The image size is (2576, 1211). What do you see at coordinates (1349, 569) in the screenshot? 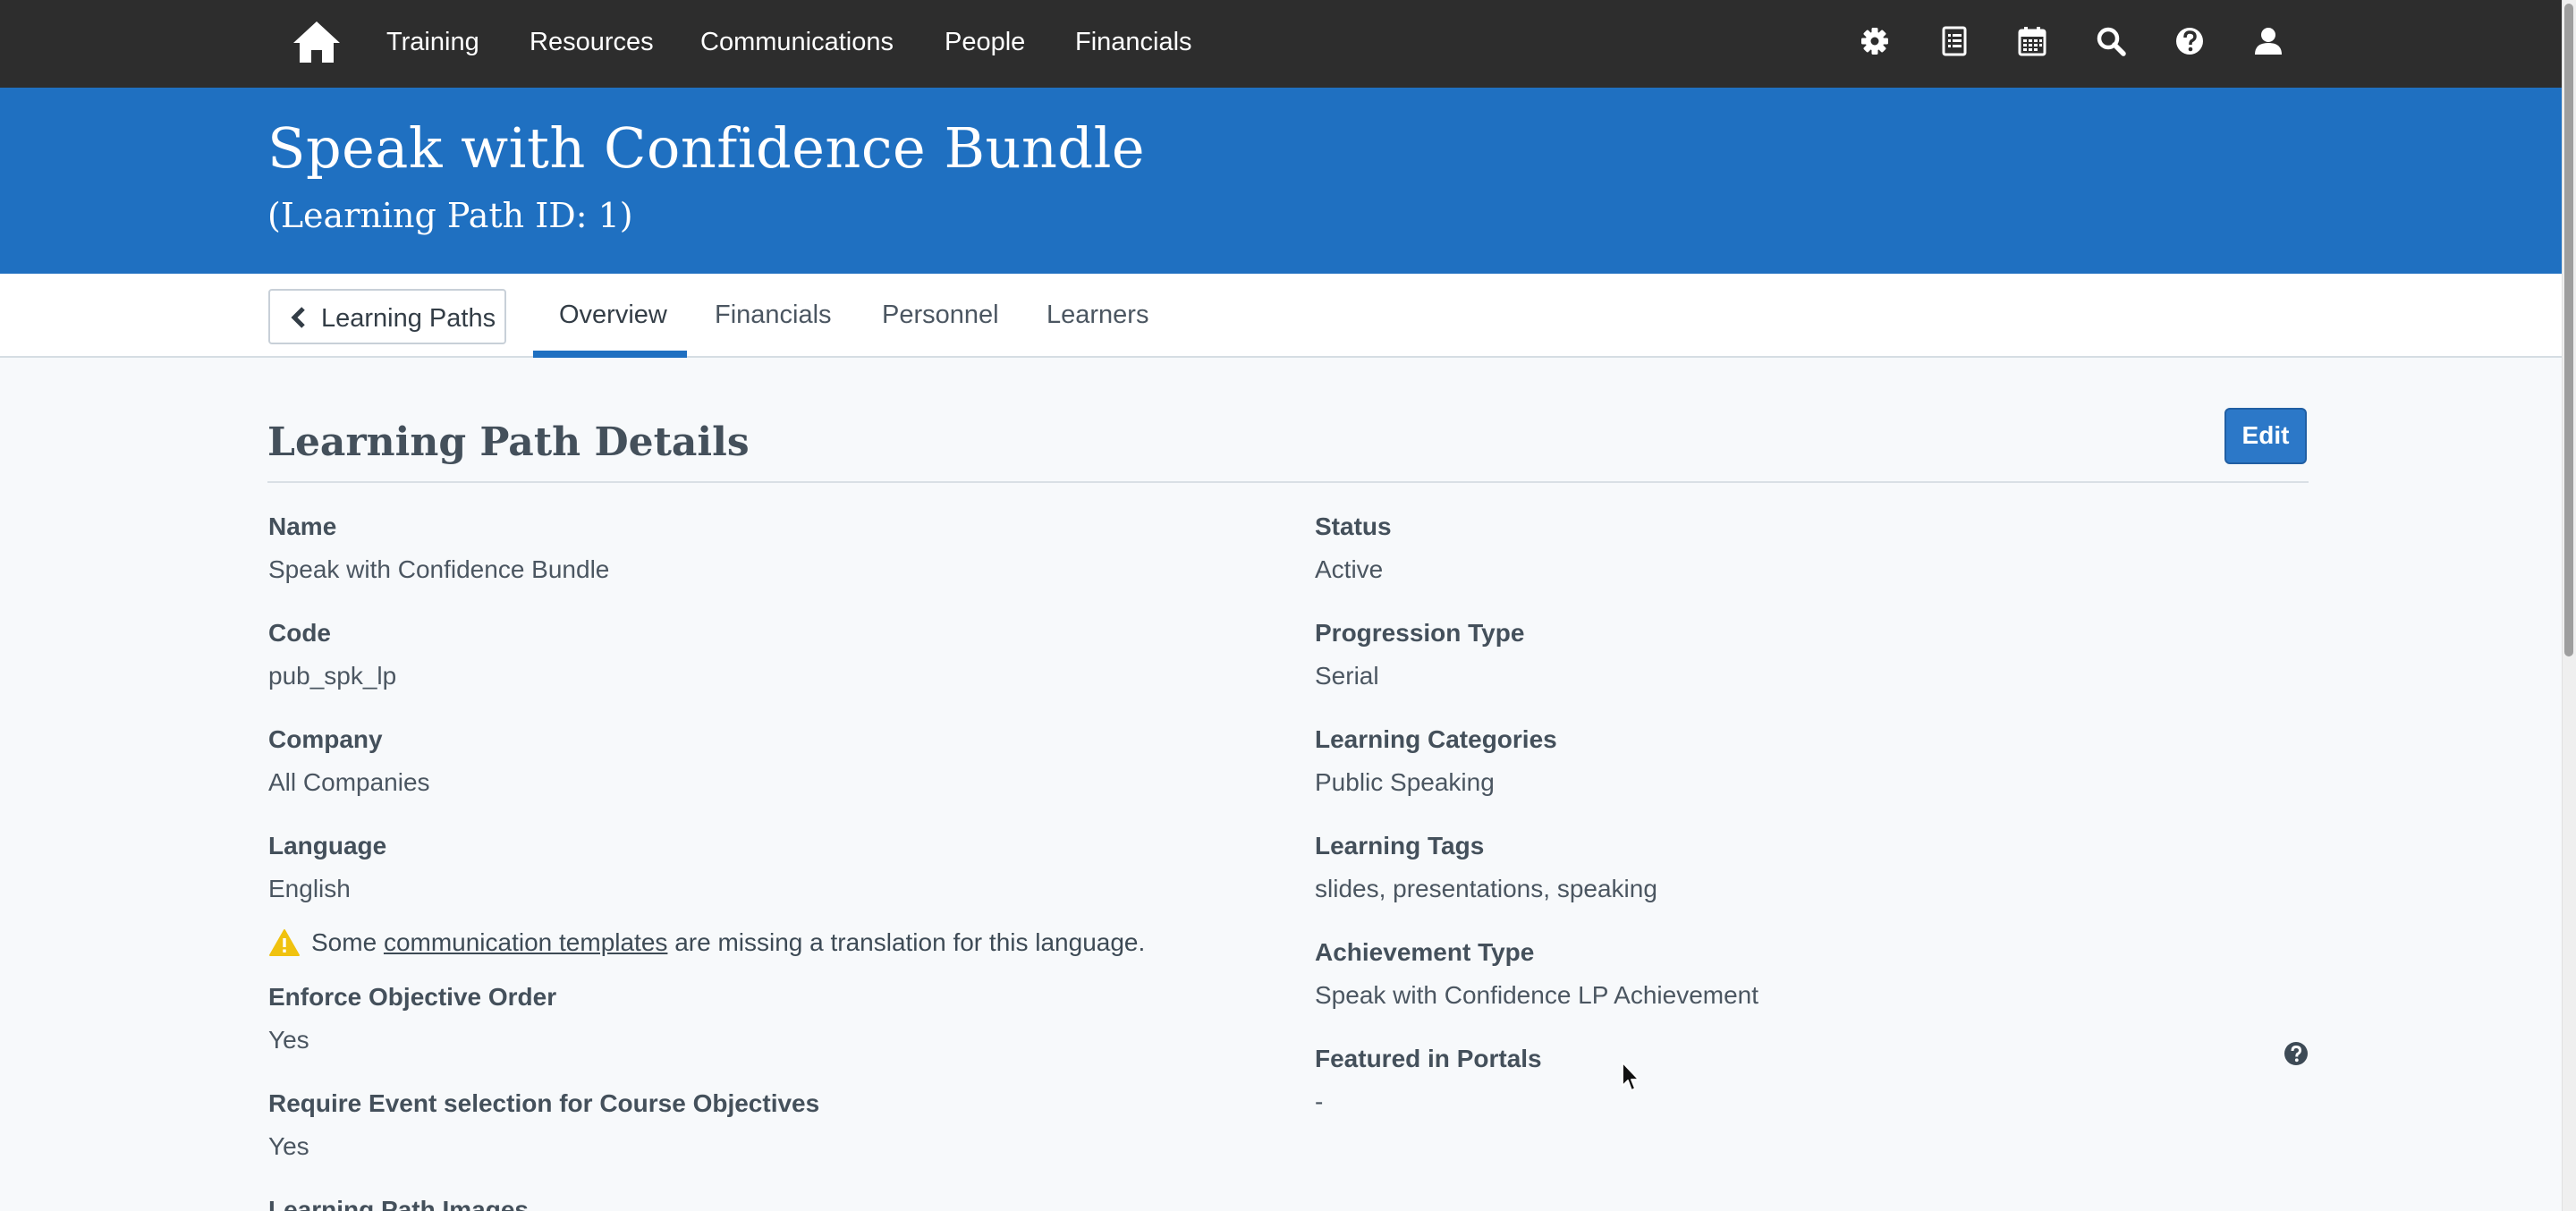
I see `status-value: Active` at bounding box center [1349, 569].